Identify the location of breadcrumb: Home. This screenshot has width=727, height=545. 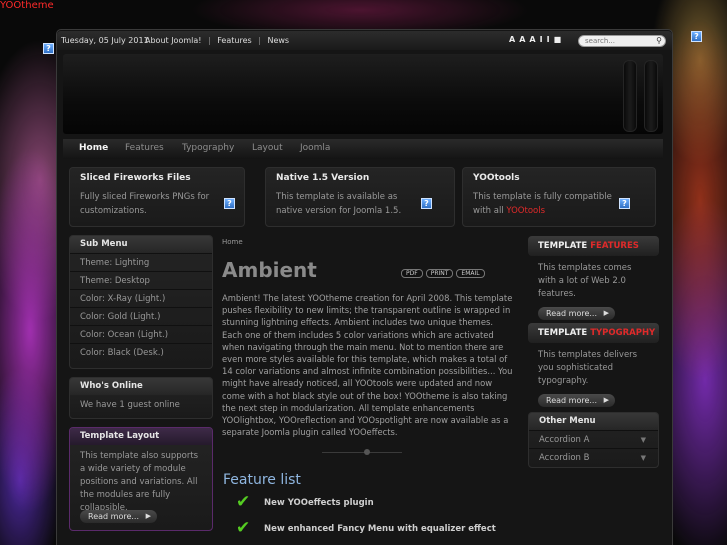
(371, 242).